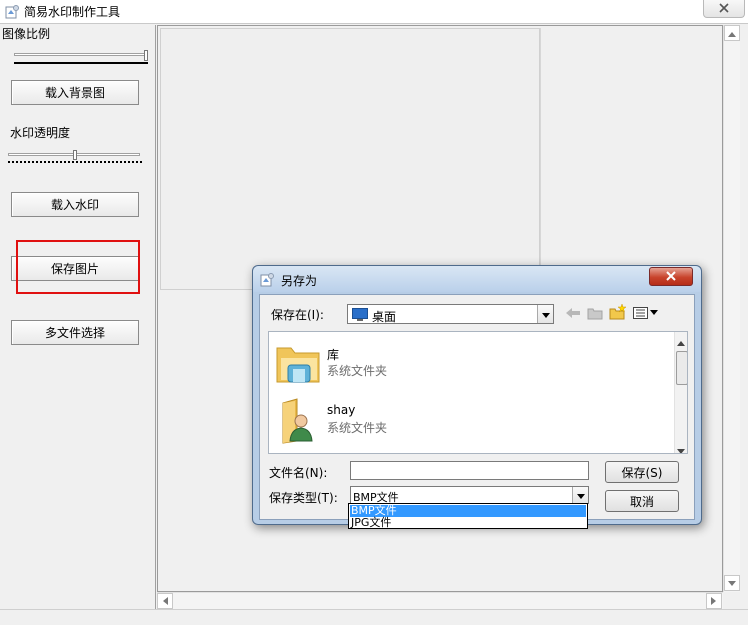 The width and height of the screenshot is (748, 625). What do you see at coordinates (440, 600) in the screenshot?
I see `horizontal-scrollbar` at bounding box center [440, 600].